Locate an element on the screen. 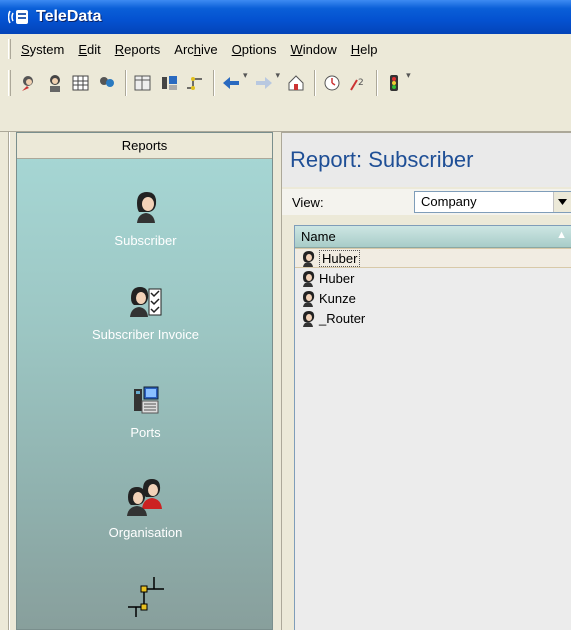  subscriber-invoice-icon is located at coordinates (145, 302).